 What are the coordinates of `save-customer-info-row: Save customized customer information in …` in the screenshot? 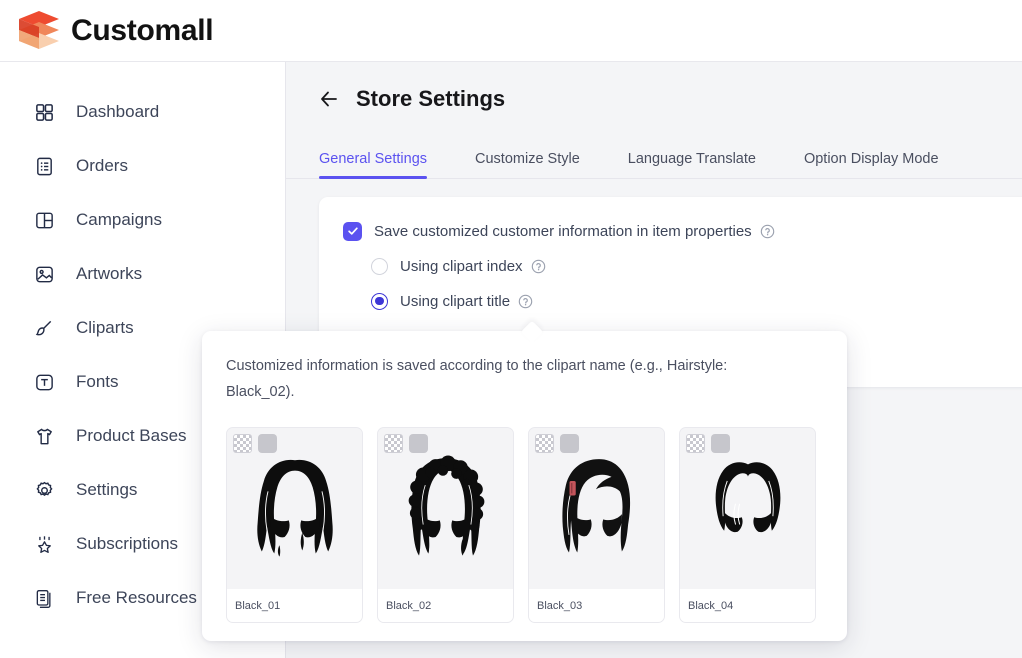 It's located at (682, 231).